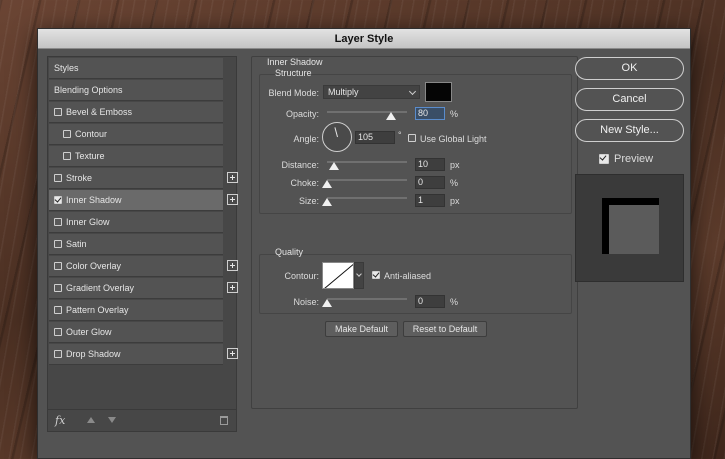  Describe the element at coordinates (88, 222) in the screenshot. I see `inner-glow-label: Inner Glow` at that location.